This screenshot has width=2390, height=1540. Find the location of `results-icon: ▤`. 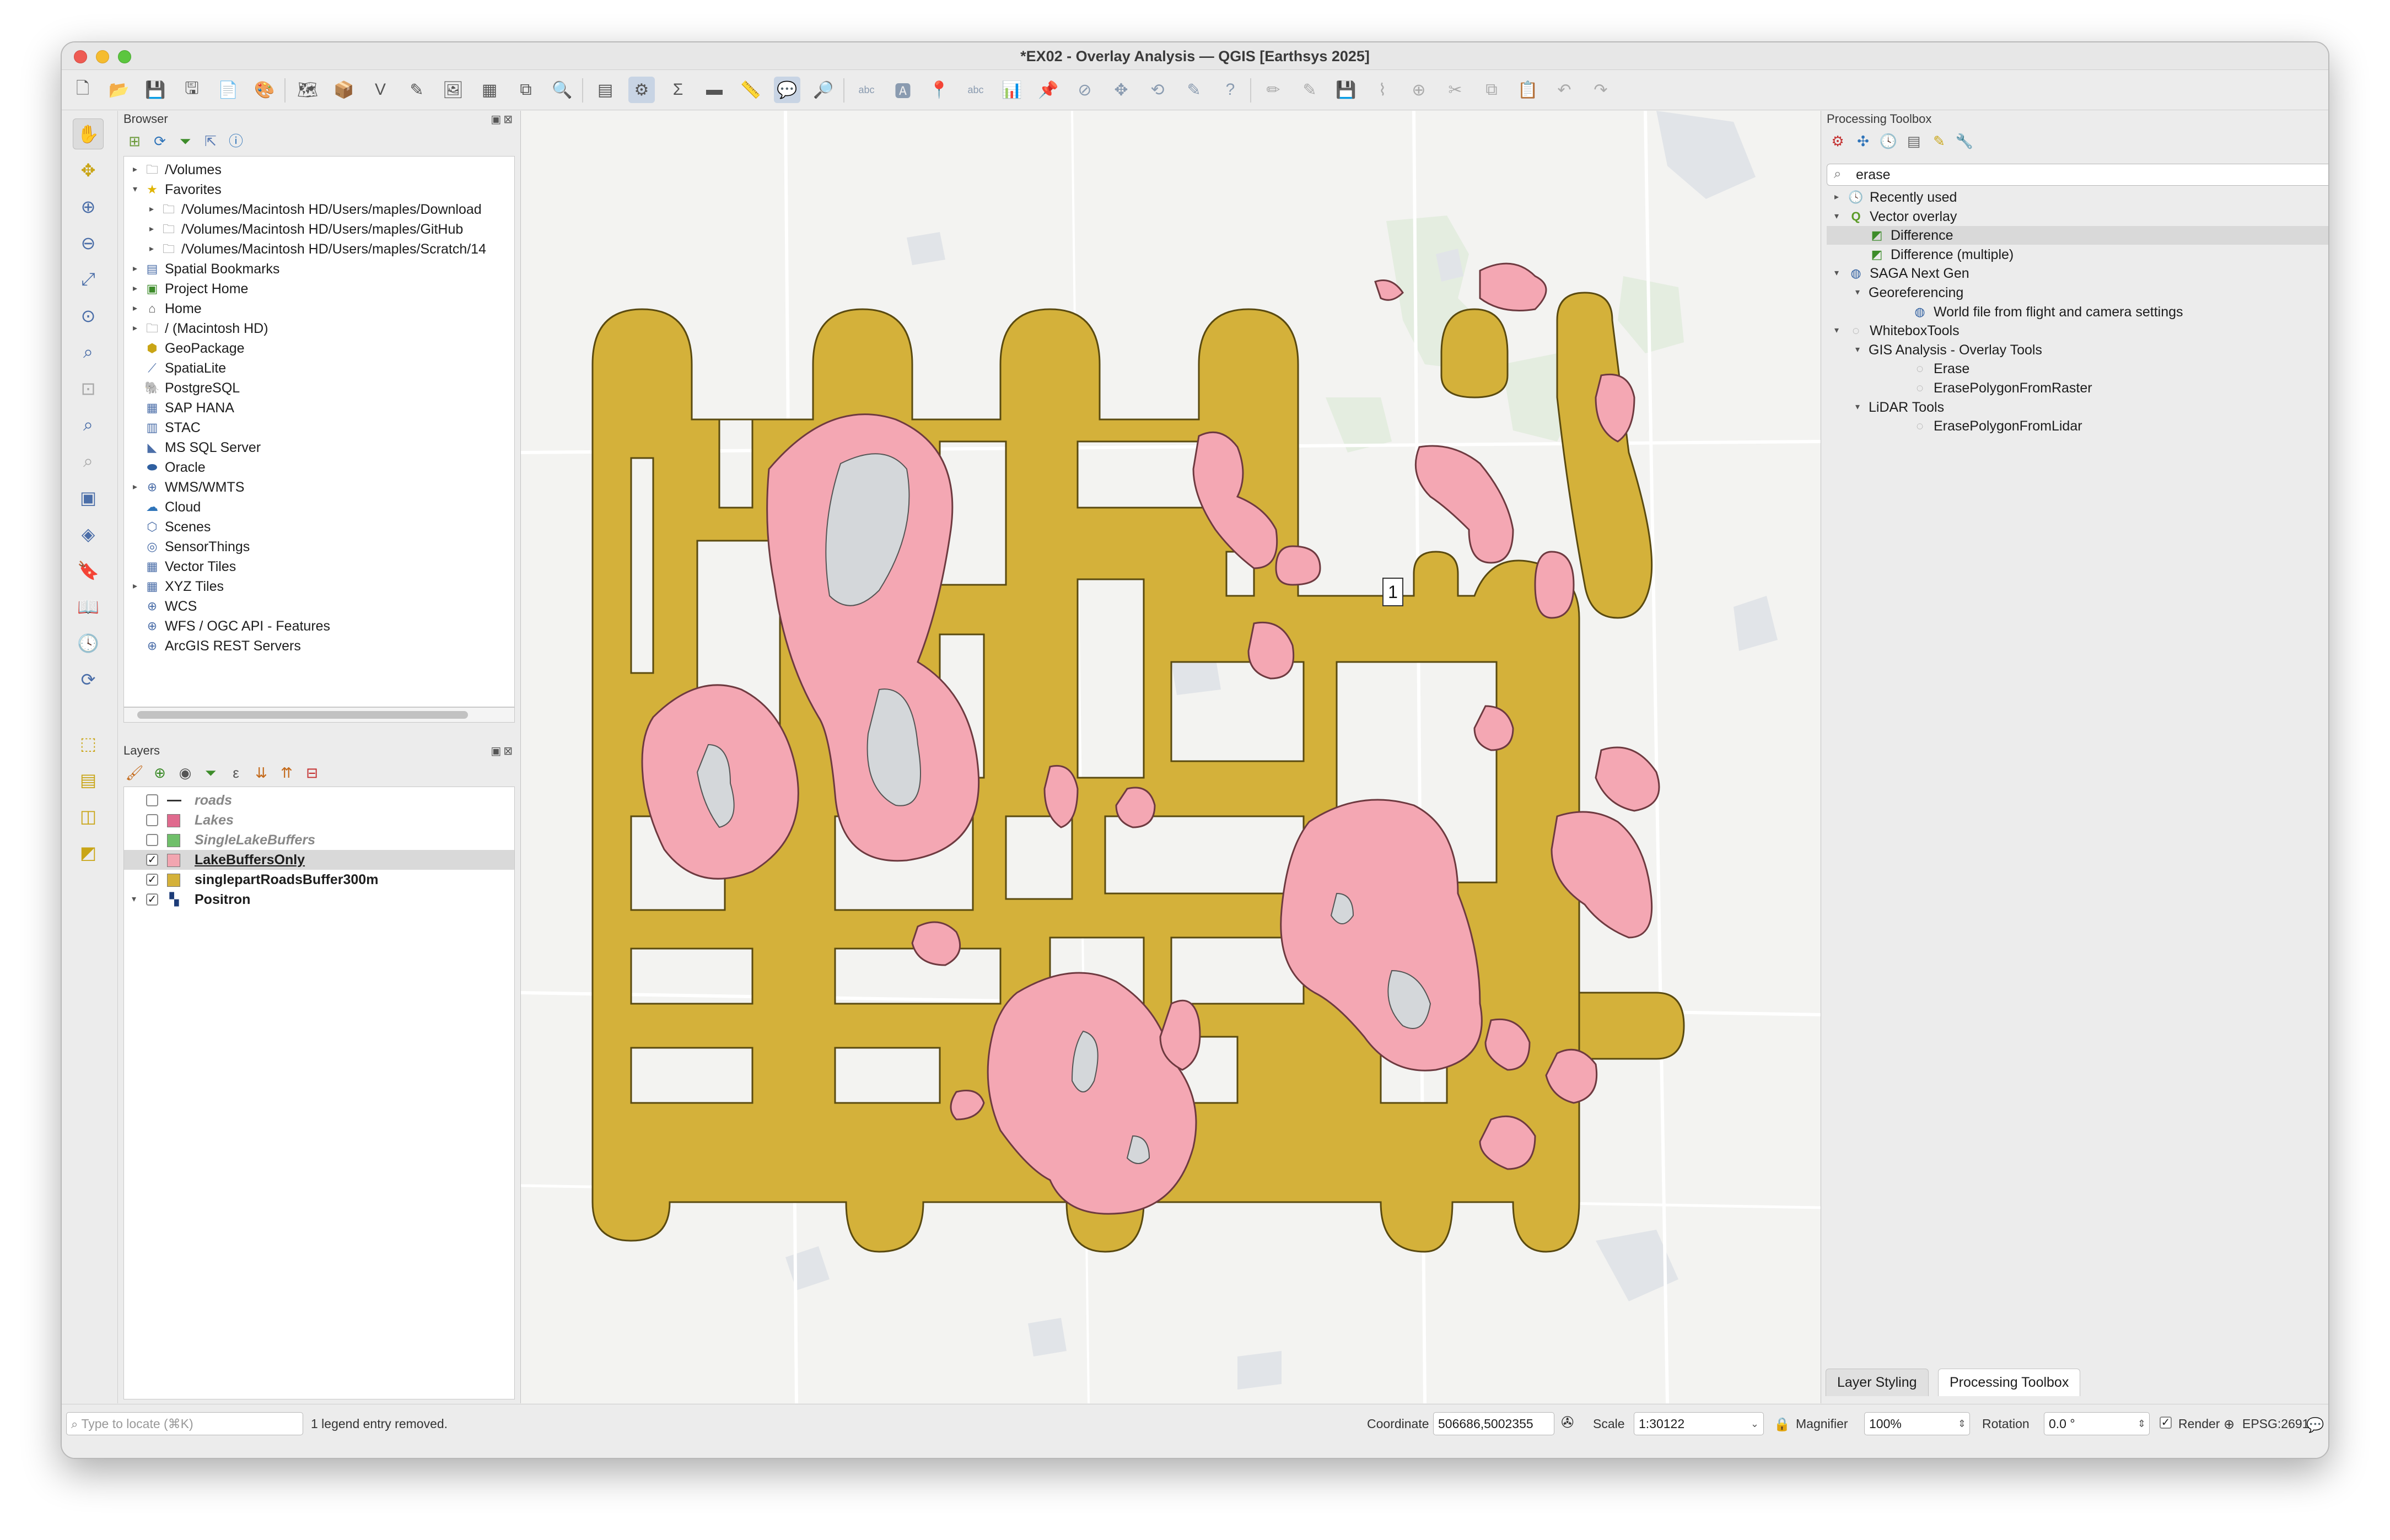

results-icon: ▤ is located at coordinates (1914, 142).